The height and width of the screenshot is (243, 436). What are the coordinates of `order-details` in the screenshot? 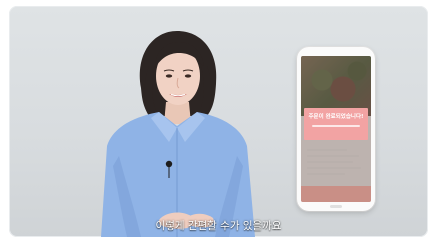 It's located at (336, 164).